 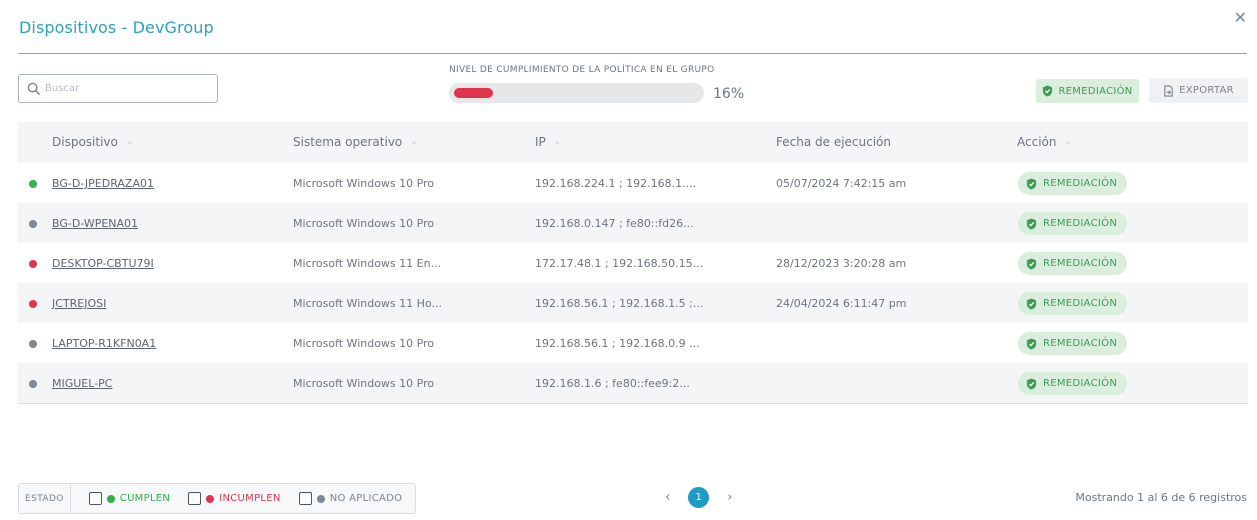 What do you see at coordinates (79, 303) in the screenshot?
I see `device-link: JCTREJOSI` at bounding box center [79, 303].